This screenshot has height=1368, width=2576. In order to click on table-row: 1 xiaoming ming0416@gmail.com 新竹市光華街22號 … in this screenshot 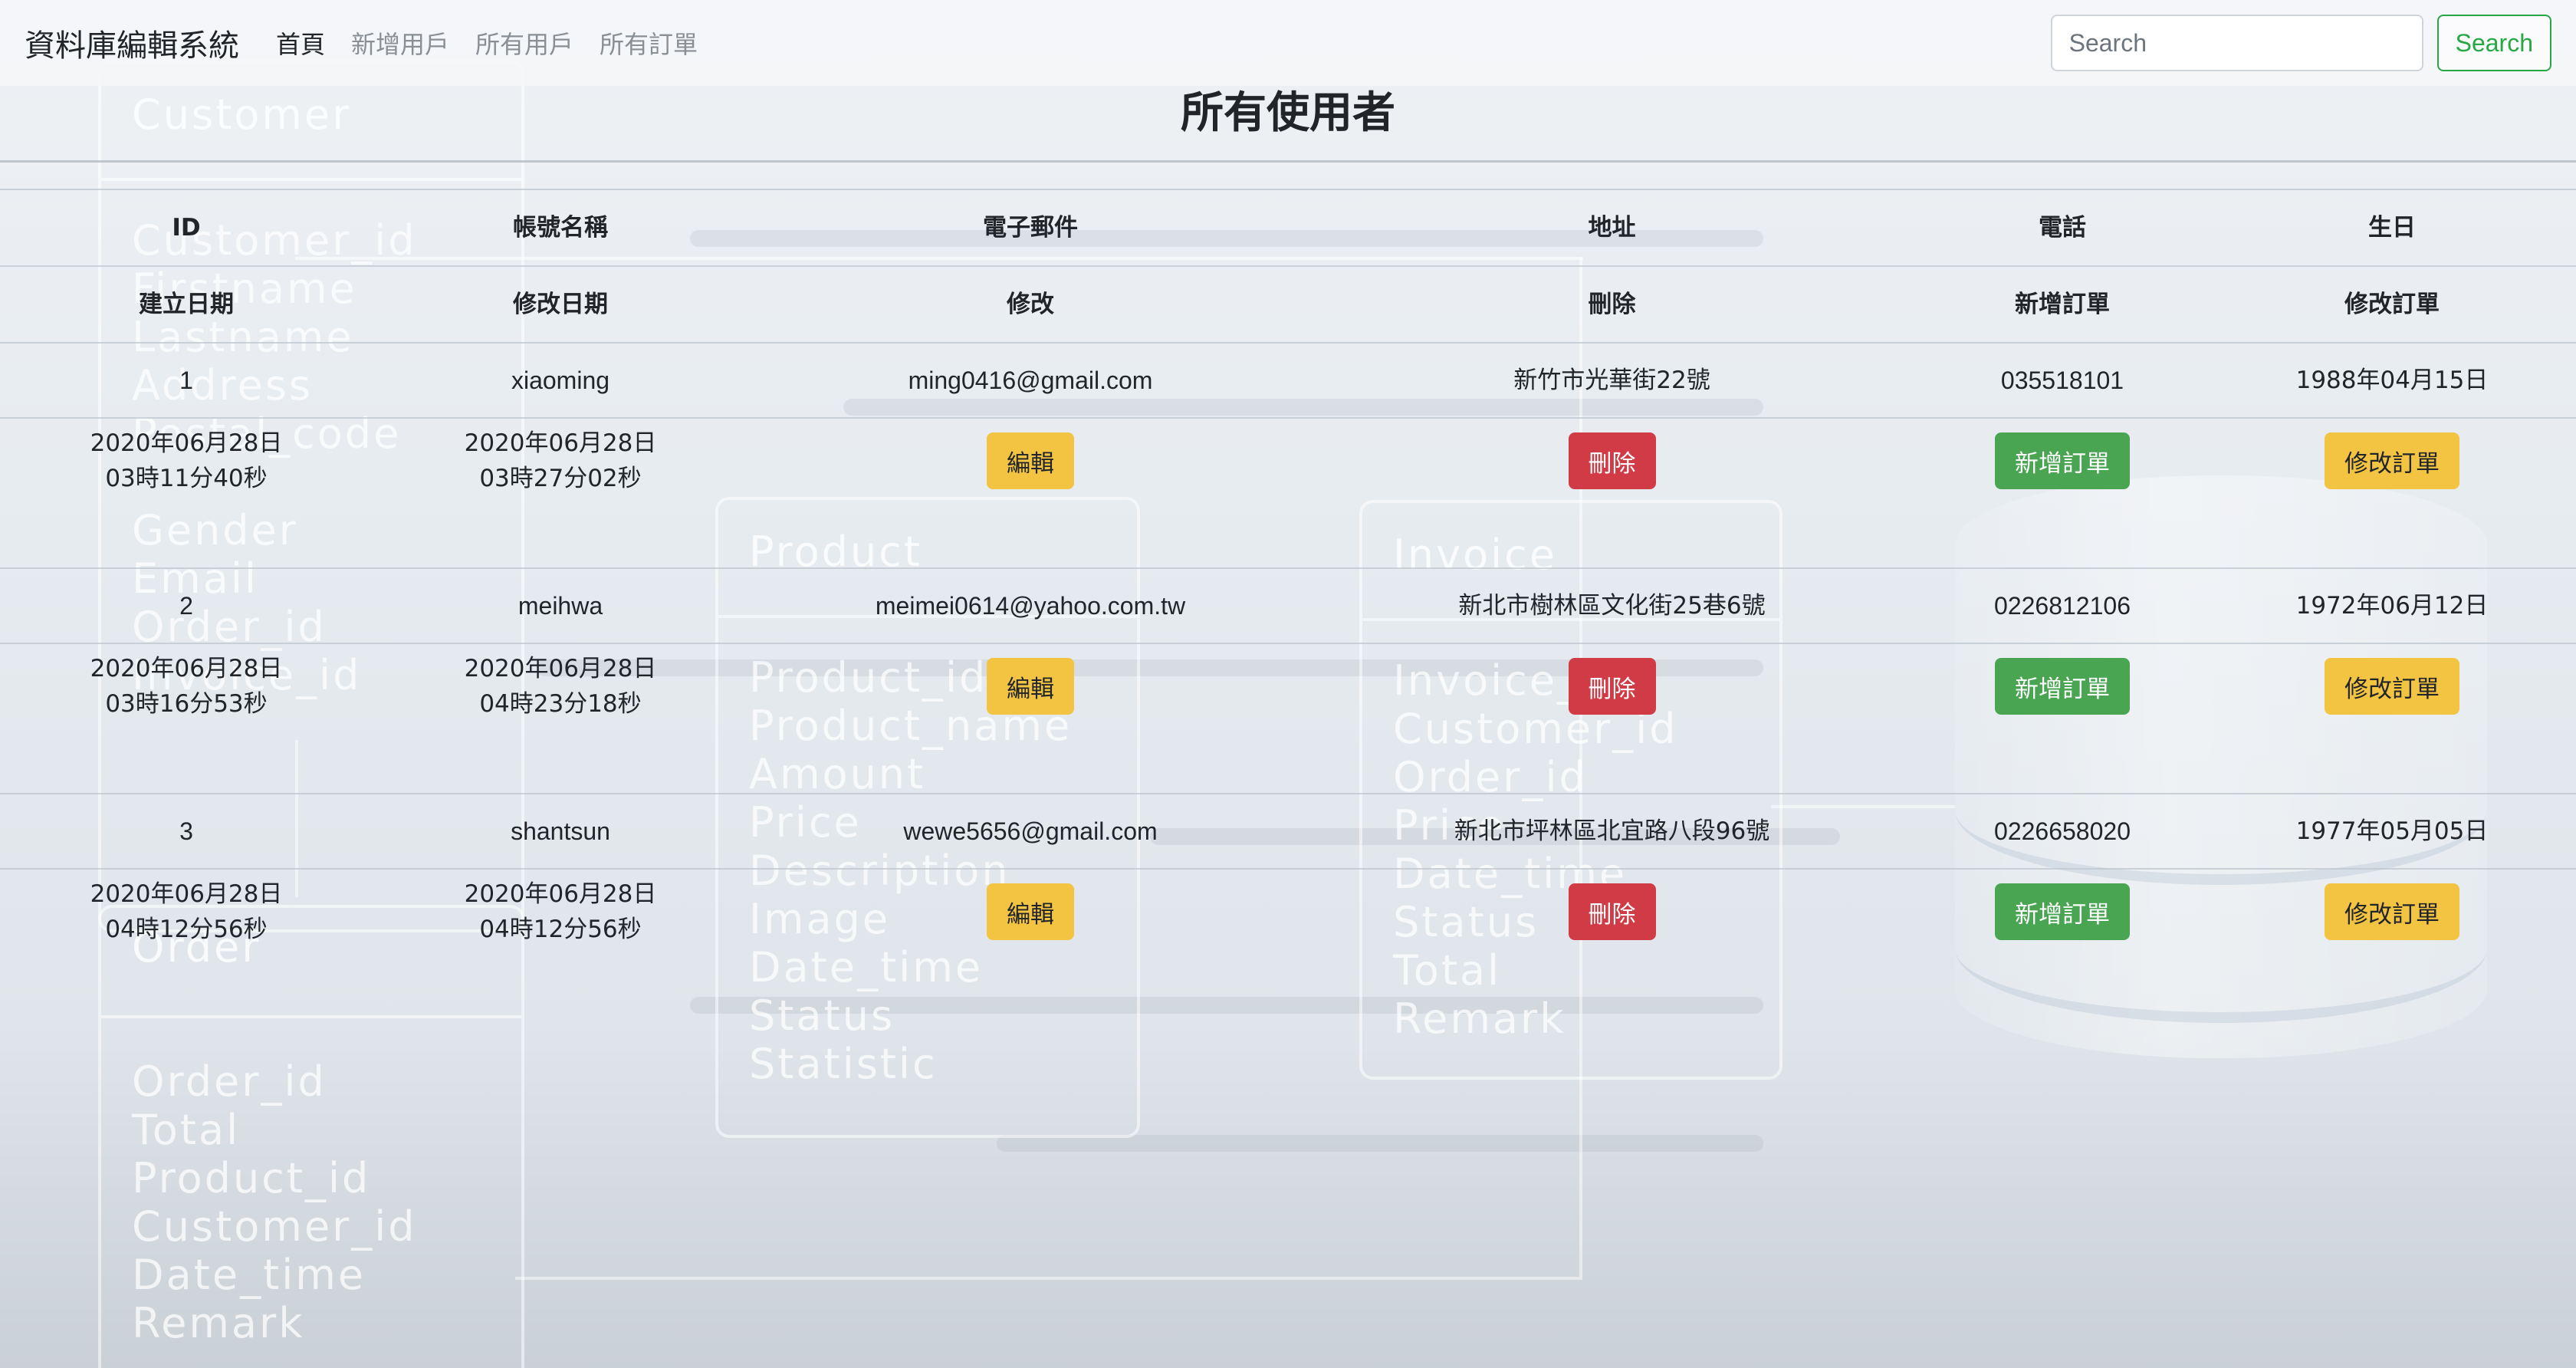, I will do `click(1288, 379)`.